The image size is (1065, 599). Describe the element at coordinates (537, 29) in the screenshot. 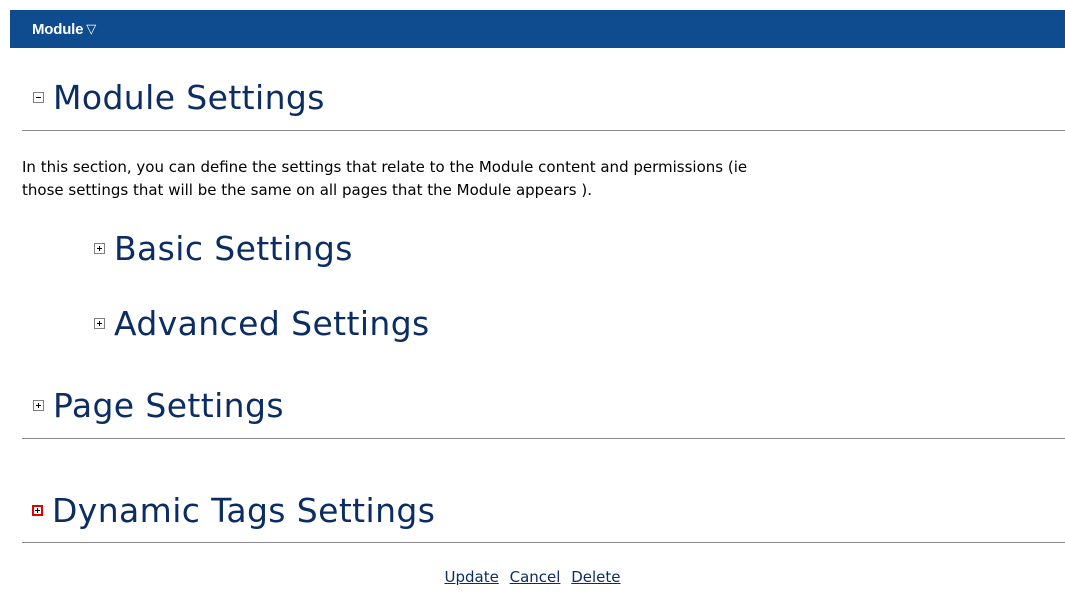

I see `module-menu-bar: Module ▽` at that location.